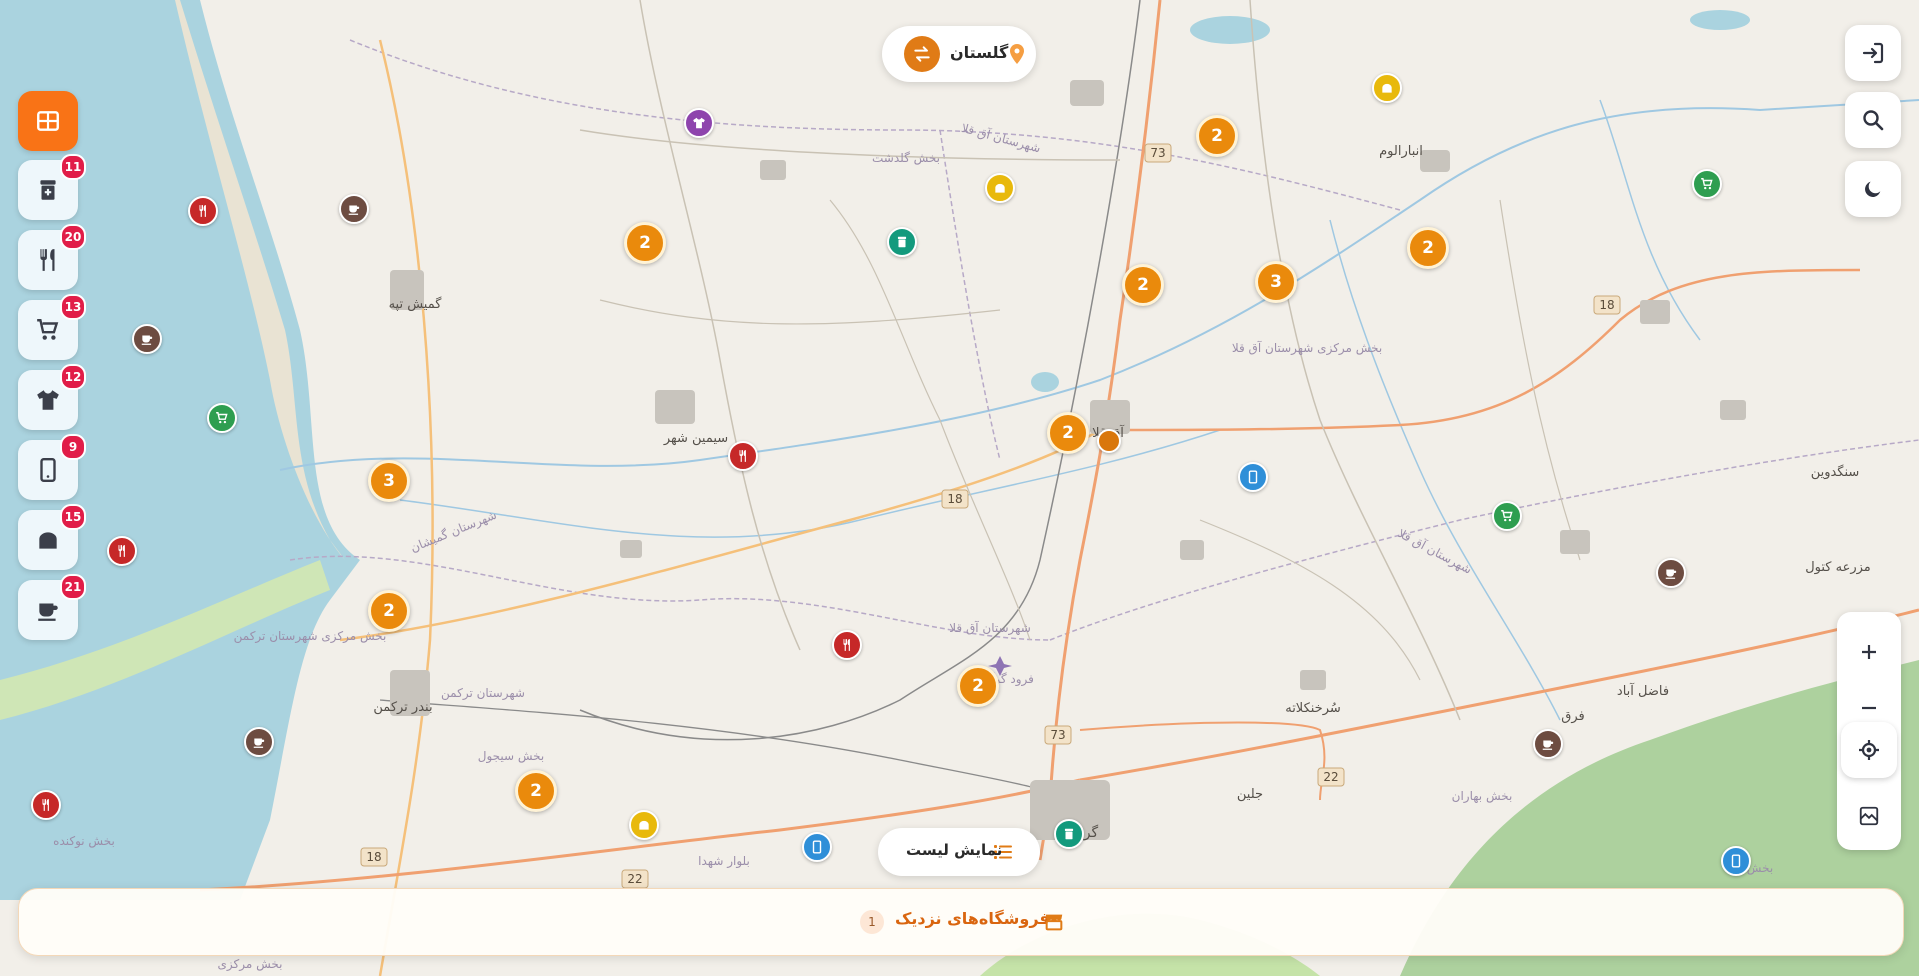  Describe the element at coordinates (73, 307) in the screenshot. I see `category-count-badge: 13` at that location.